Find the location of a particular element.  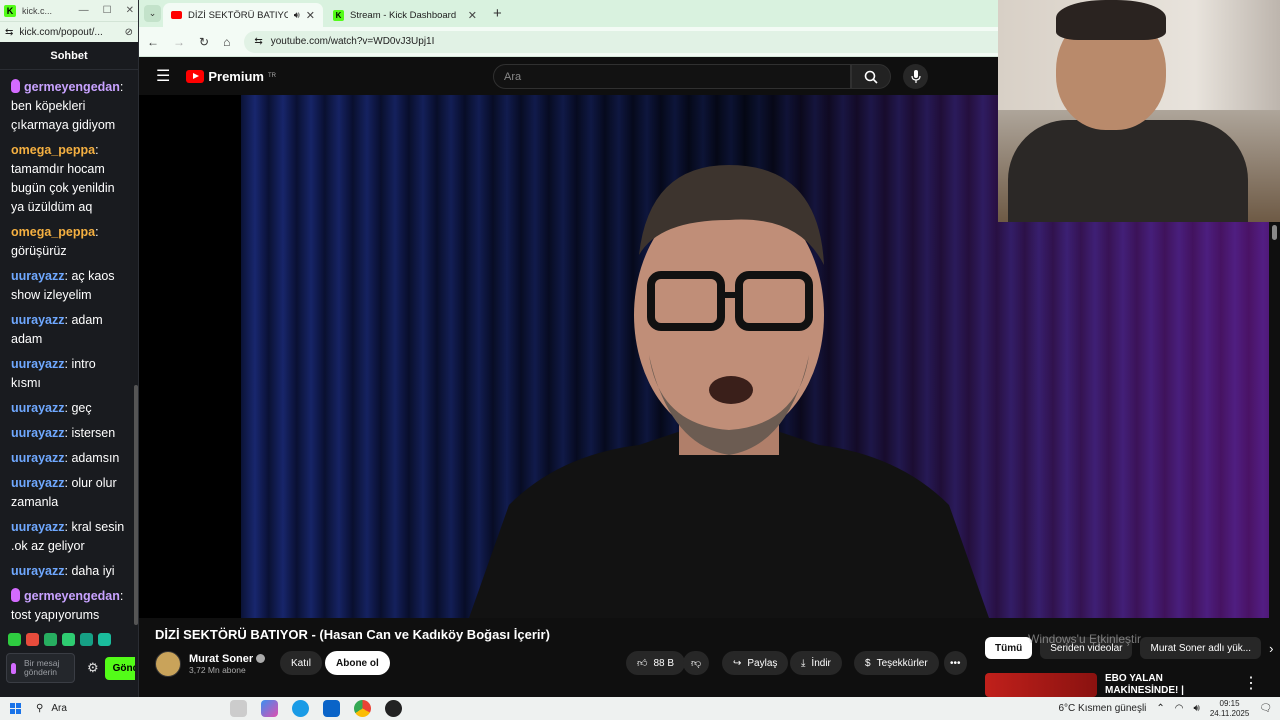

home-icon: ⌂ is located at coordinates (226, 42).